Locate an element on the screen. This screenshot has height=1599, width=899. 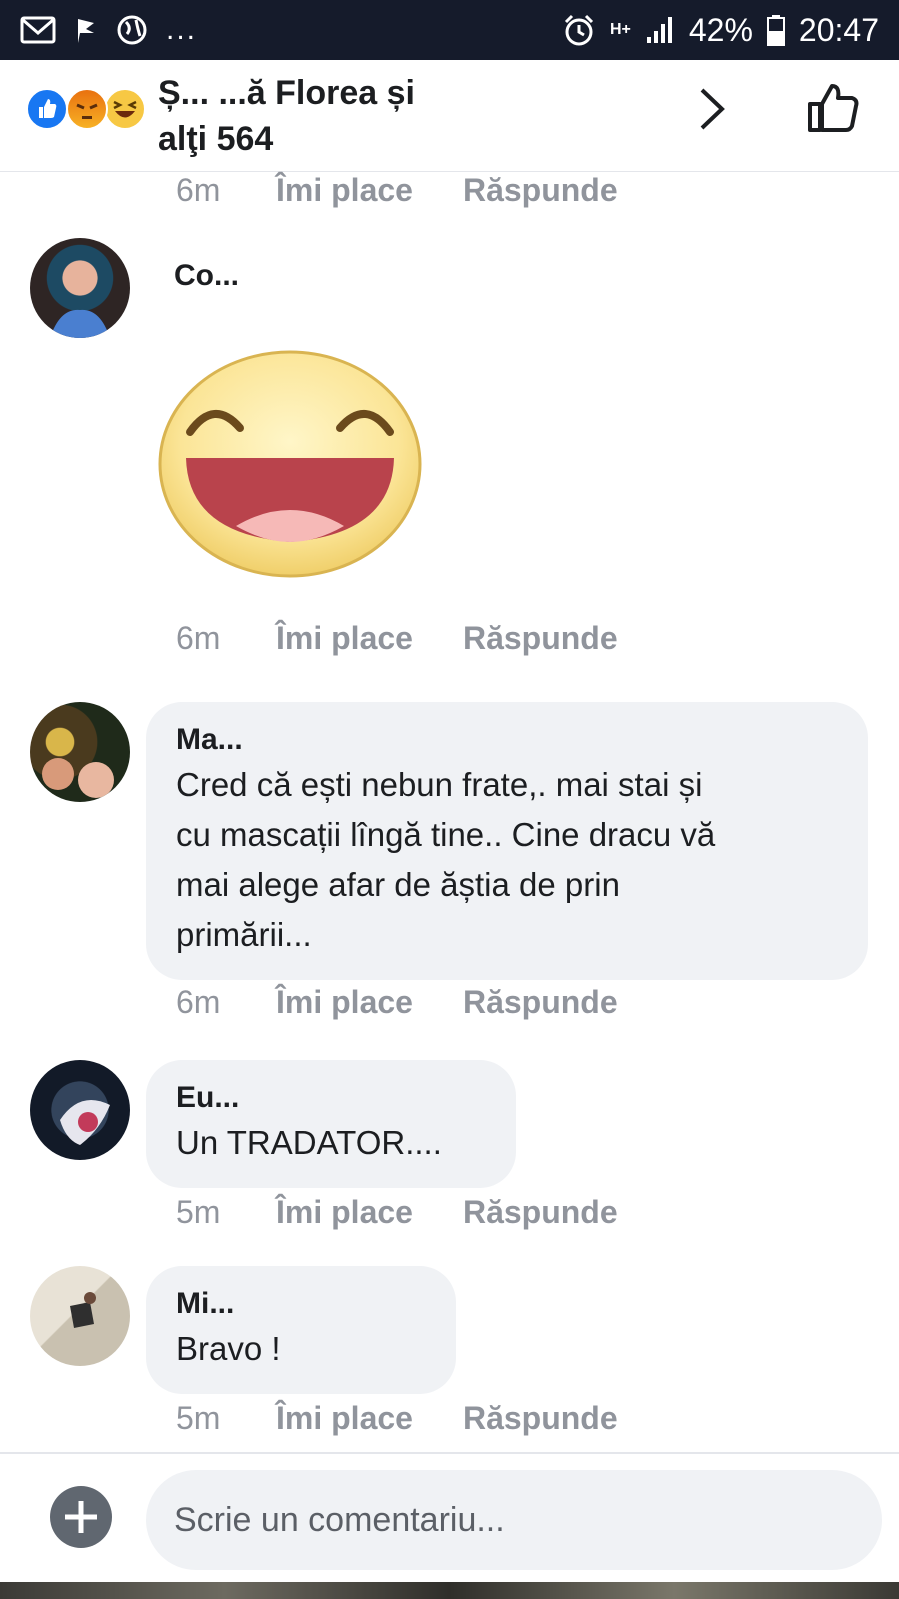
comment-item: Mi... Bravo ! 5m Îmi place Răspunde is located at coordinates (449, 1356).